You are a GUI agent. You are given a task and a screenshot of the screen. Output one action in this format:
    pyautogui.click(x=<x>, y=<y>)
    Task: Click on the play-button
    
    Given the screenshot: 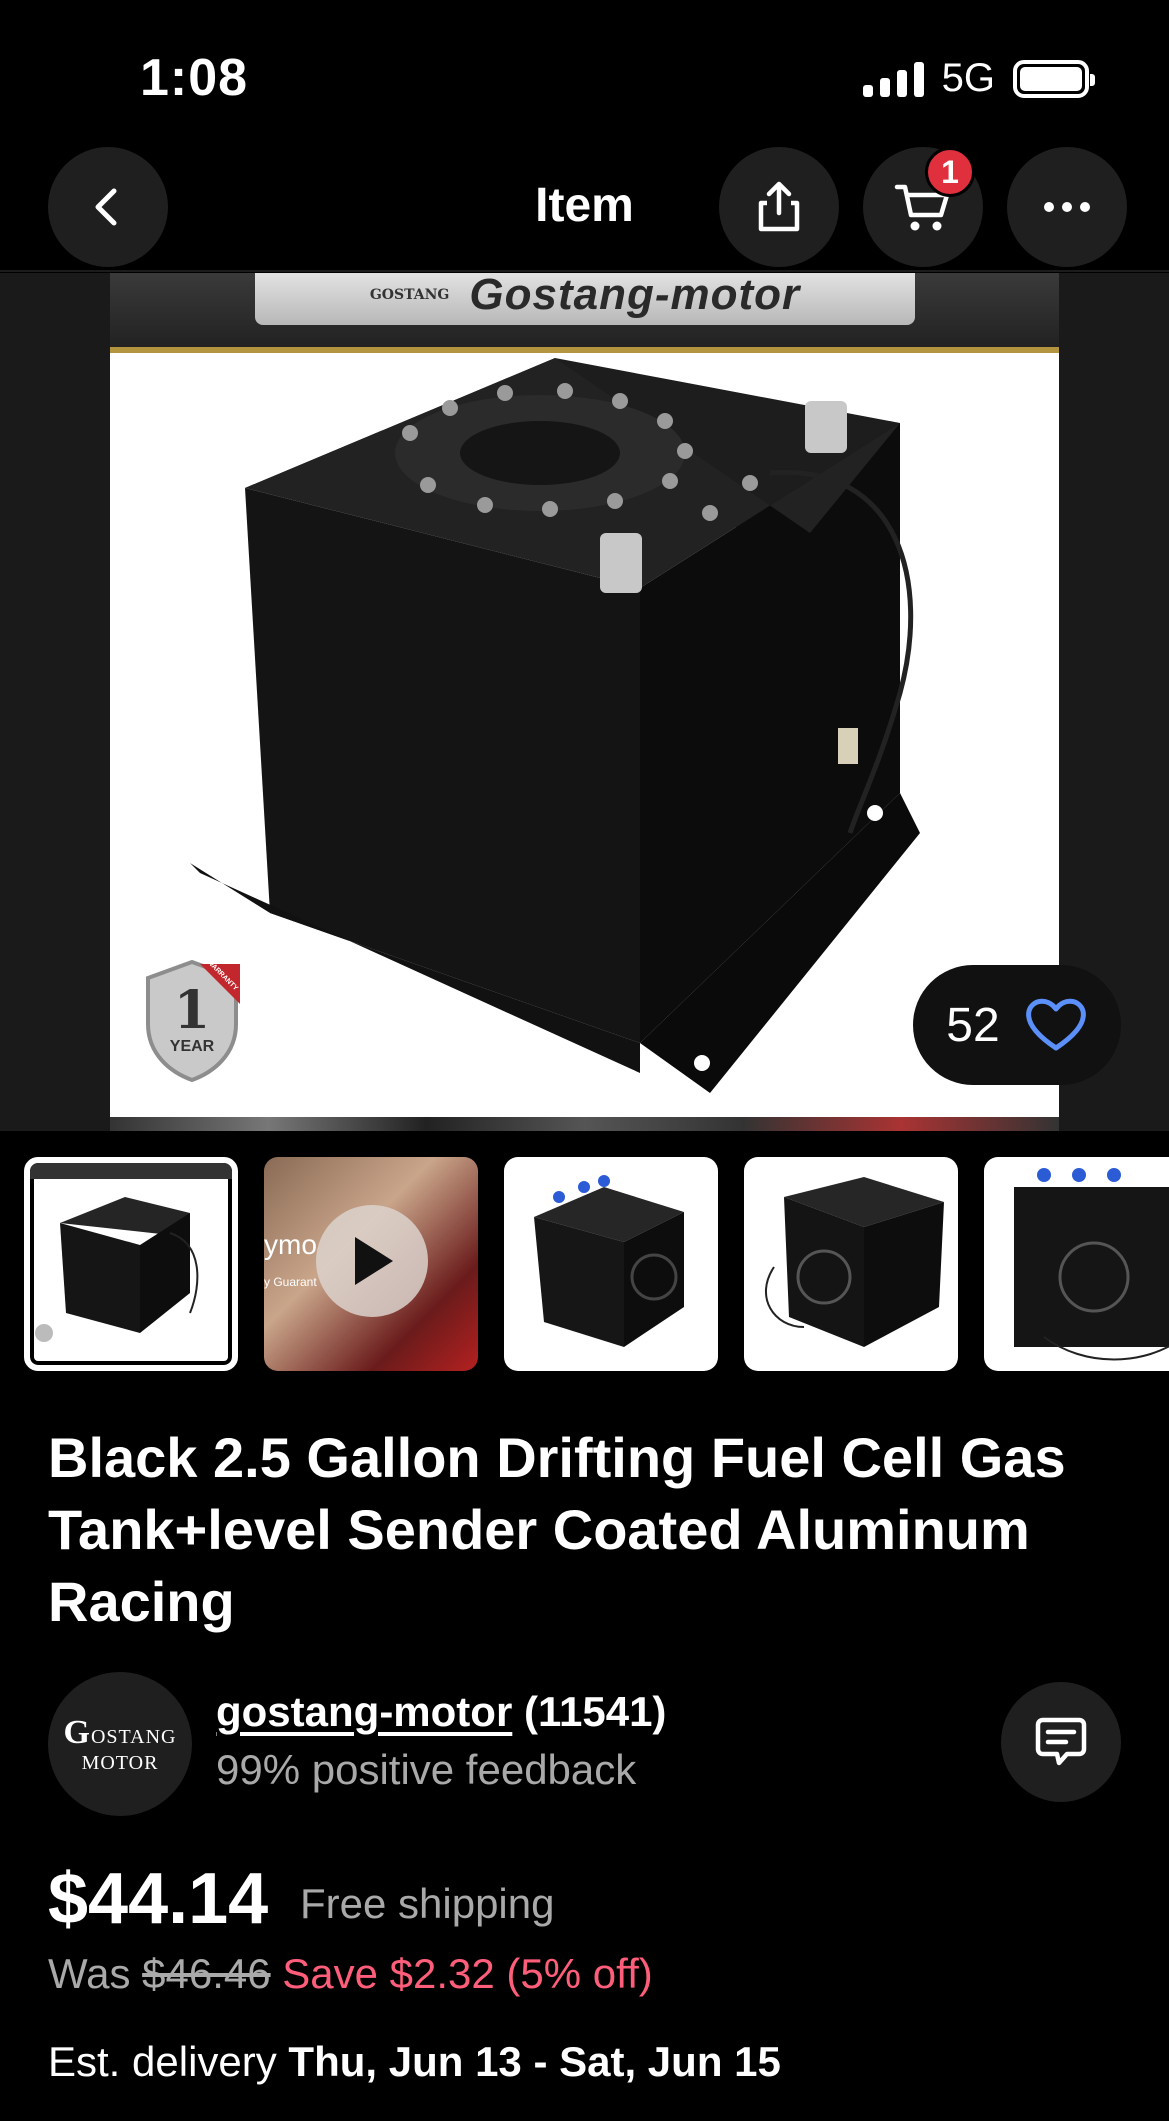 What is the action you would take?
    pyautogui.click(x=372, y=1261)
    